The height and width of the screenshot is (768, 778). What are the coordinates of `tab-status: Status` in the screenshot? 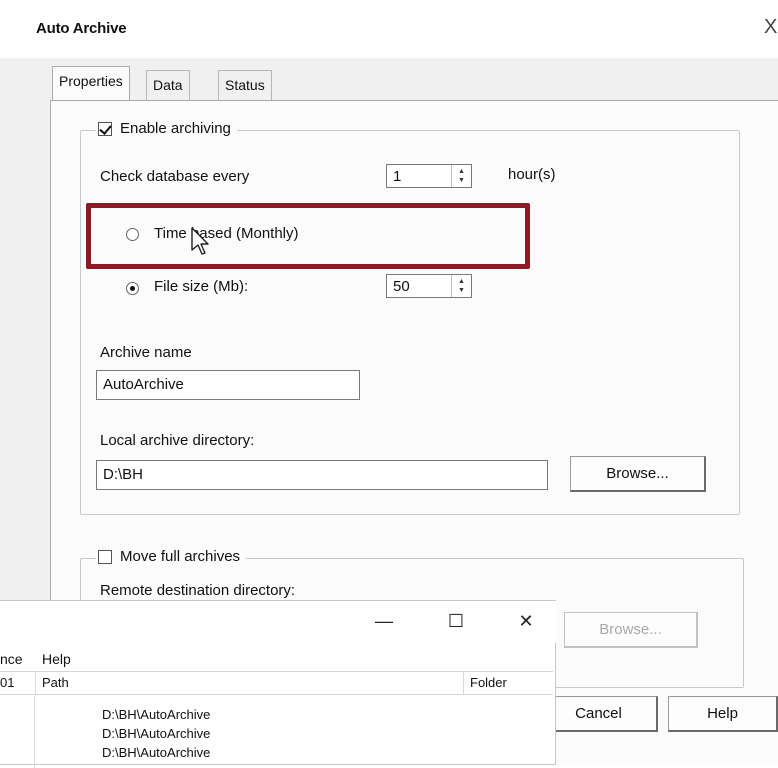 It's located at (245, 85).